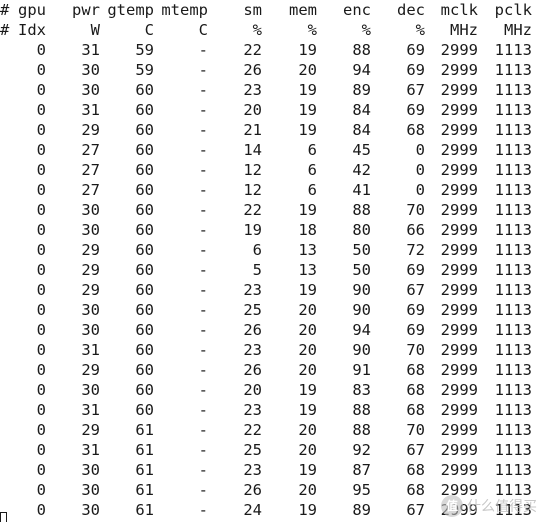  What do you see at coordinates (252, 110) in the screenshot?
I see `cell-sm: 20` at bounding box center [252, 110].